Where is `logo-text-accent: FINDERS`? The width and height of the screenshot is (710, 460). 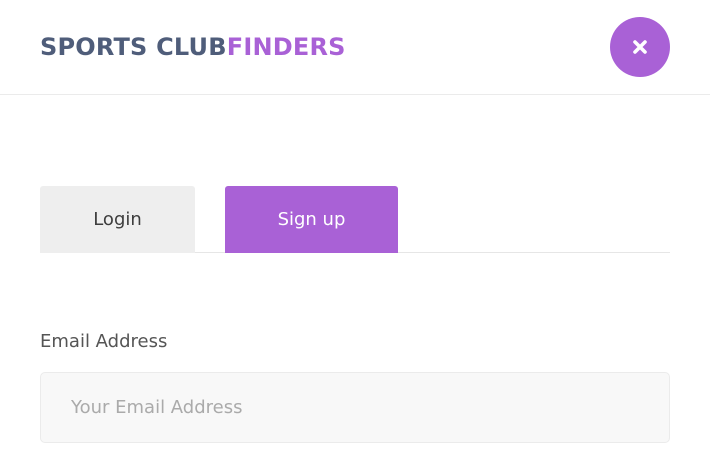 logo-text-accent: FINDERS is located at coordinates (286, 47).